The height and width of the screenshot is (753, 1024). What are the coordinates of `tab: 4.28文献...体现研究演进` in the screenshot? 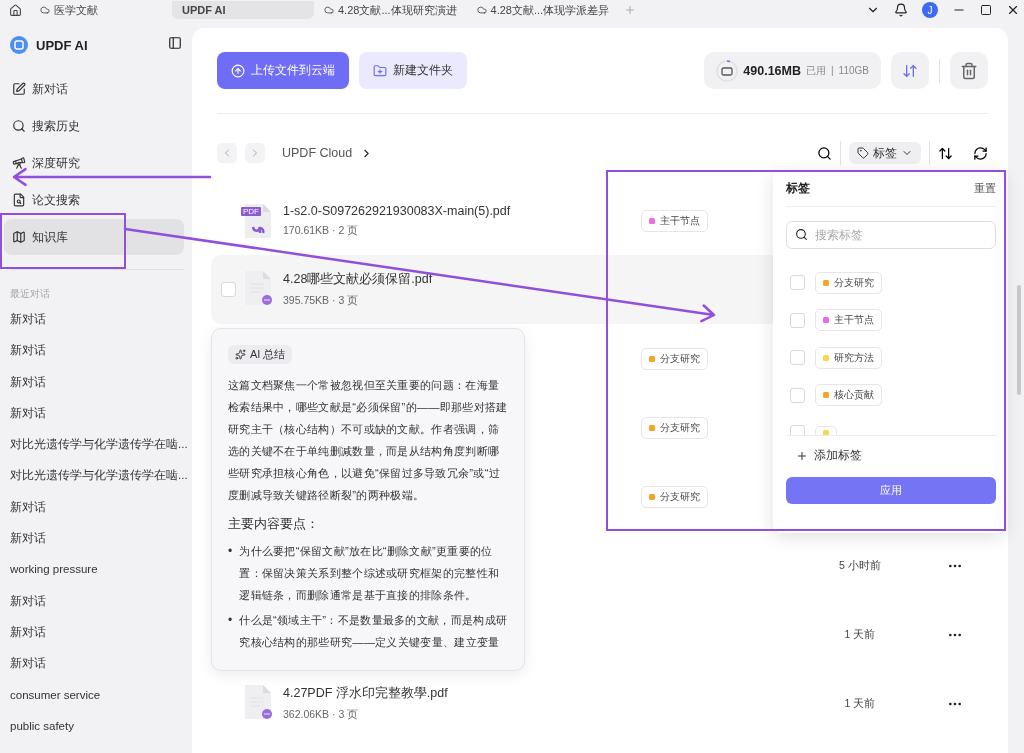 It's located at (390, 10).